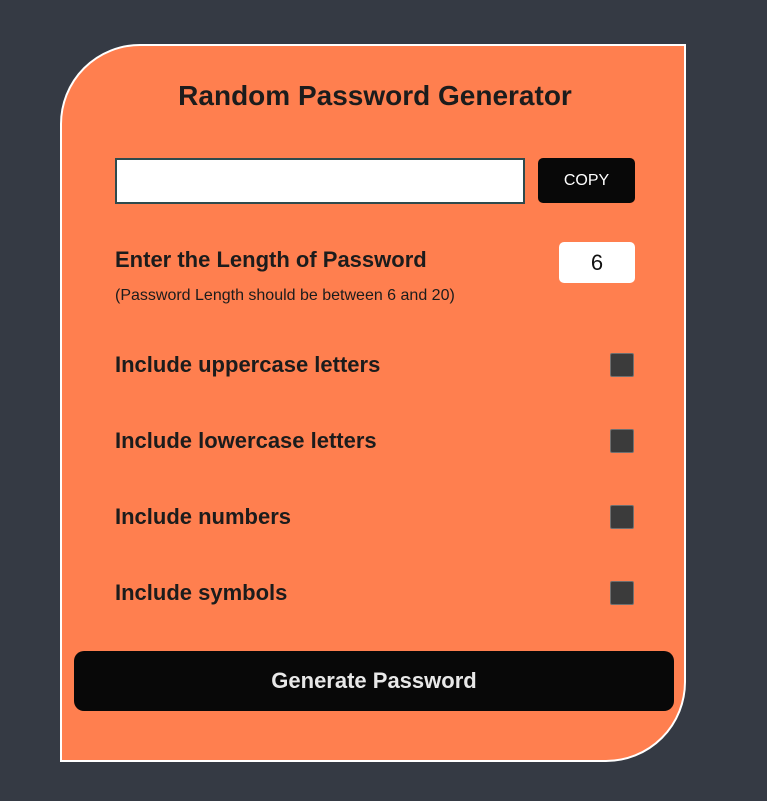 The image size is (767, 801). I want to click on generate-password-button: Generate Password, so click(374, 681).